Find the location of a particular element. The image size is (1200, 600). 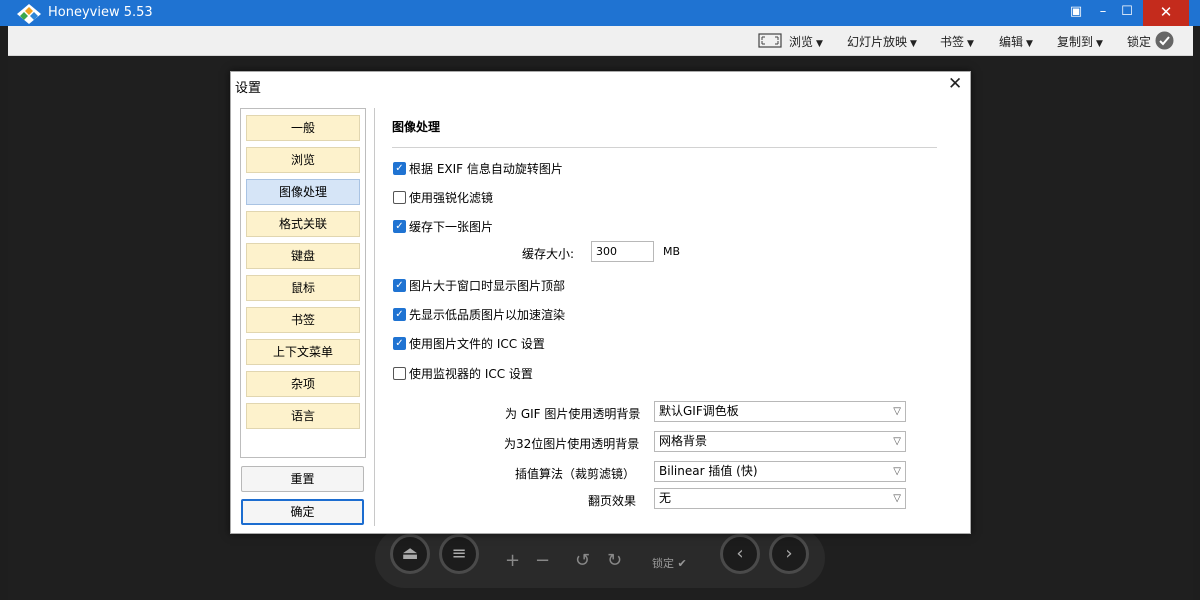

cache-size-label: 缓存大小: is located at coordinates (548, 254).